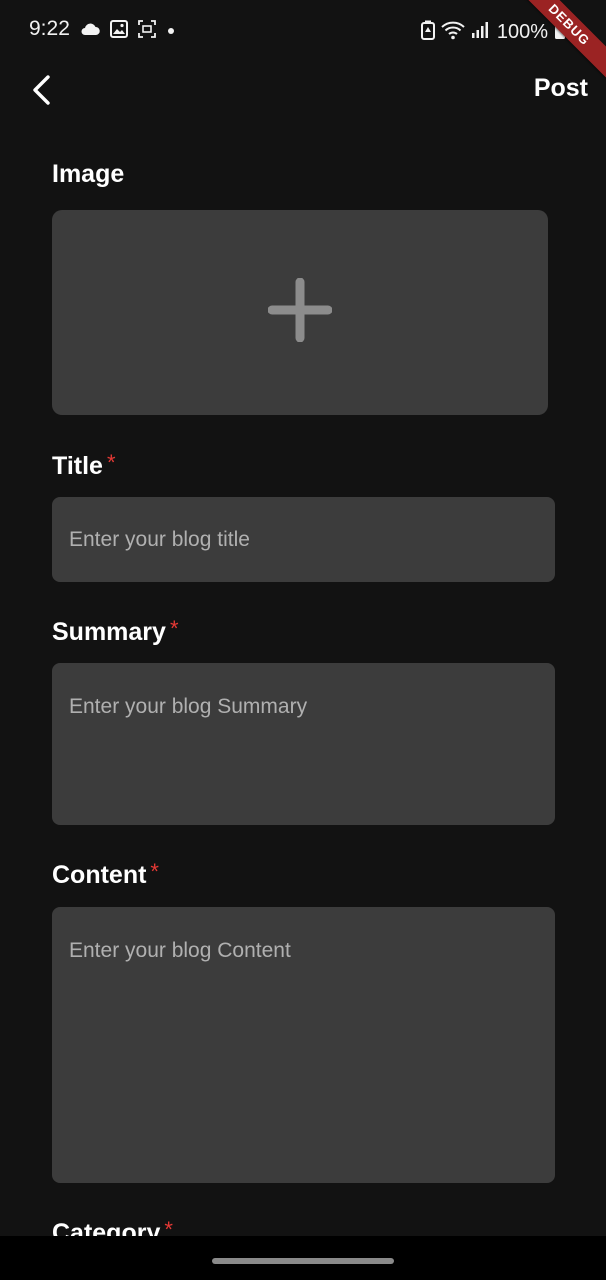 This screenshot has height=1280, width=606. I want to click on cloud-icon, so click(90, 31).